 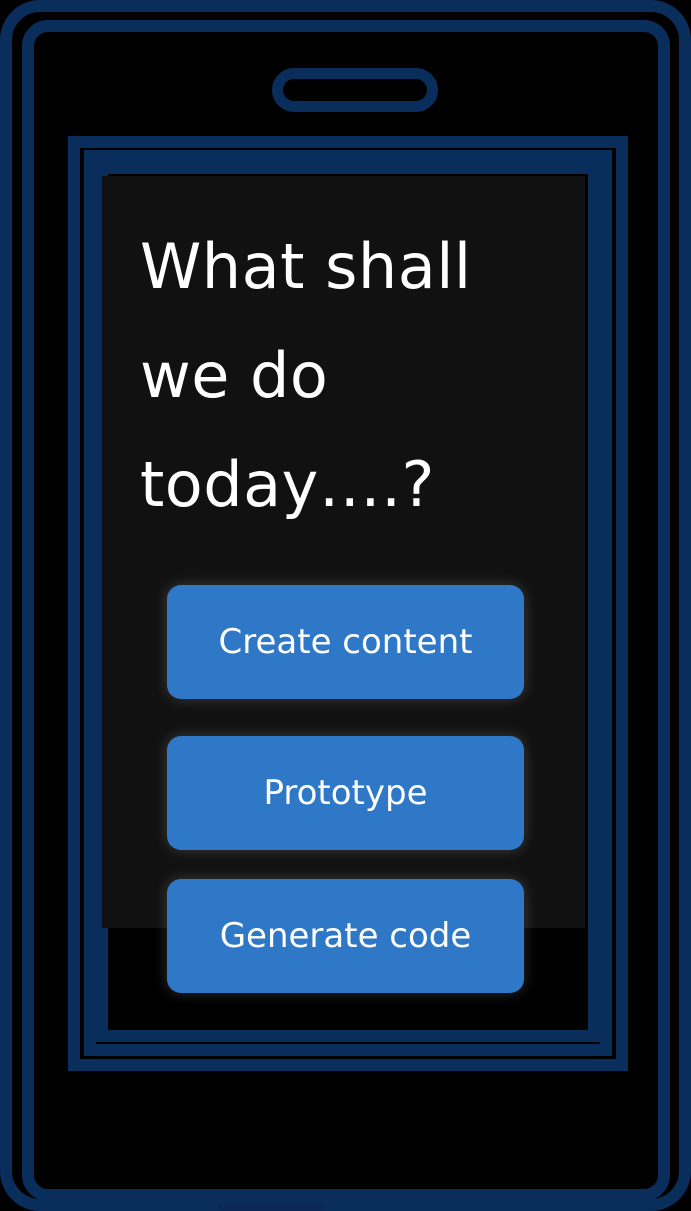 What do you see at coordinates (234, 375) in the screenshot?
I see `headline-line-2: we do` at bounding box center [234, 375].